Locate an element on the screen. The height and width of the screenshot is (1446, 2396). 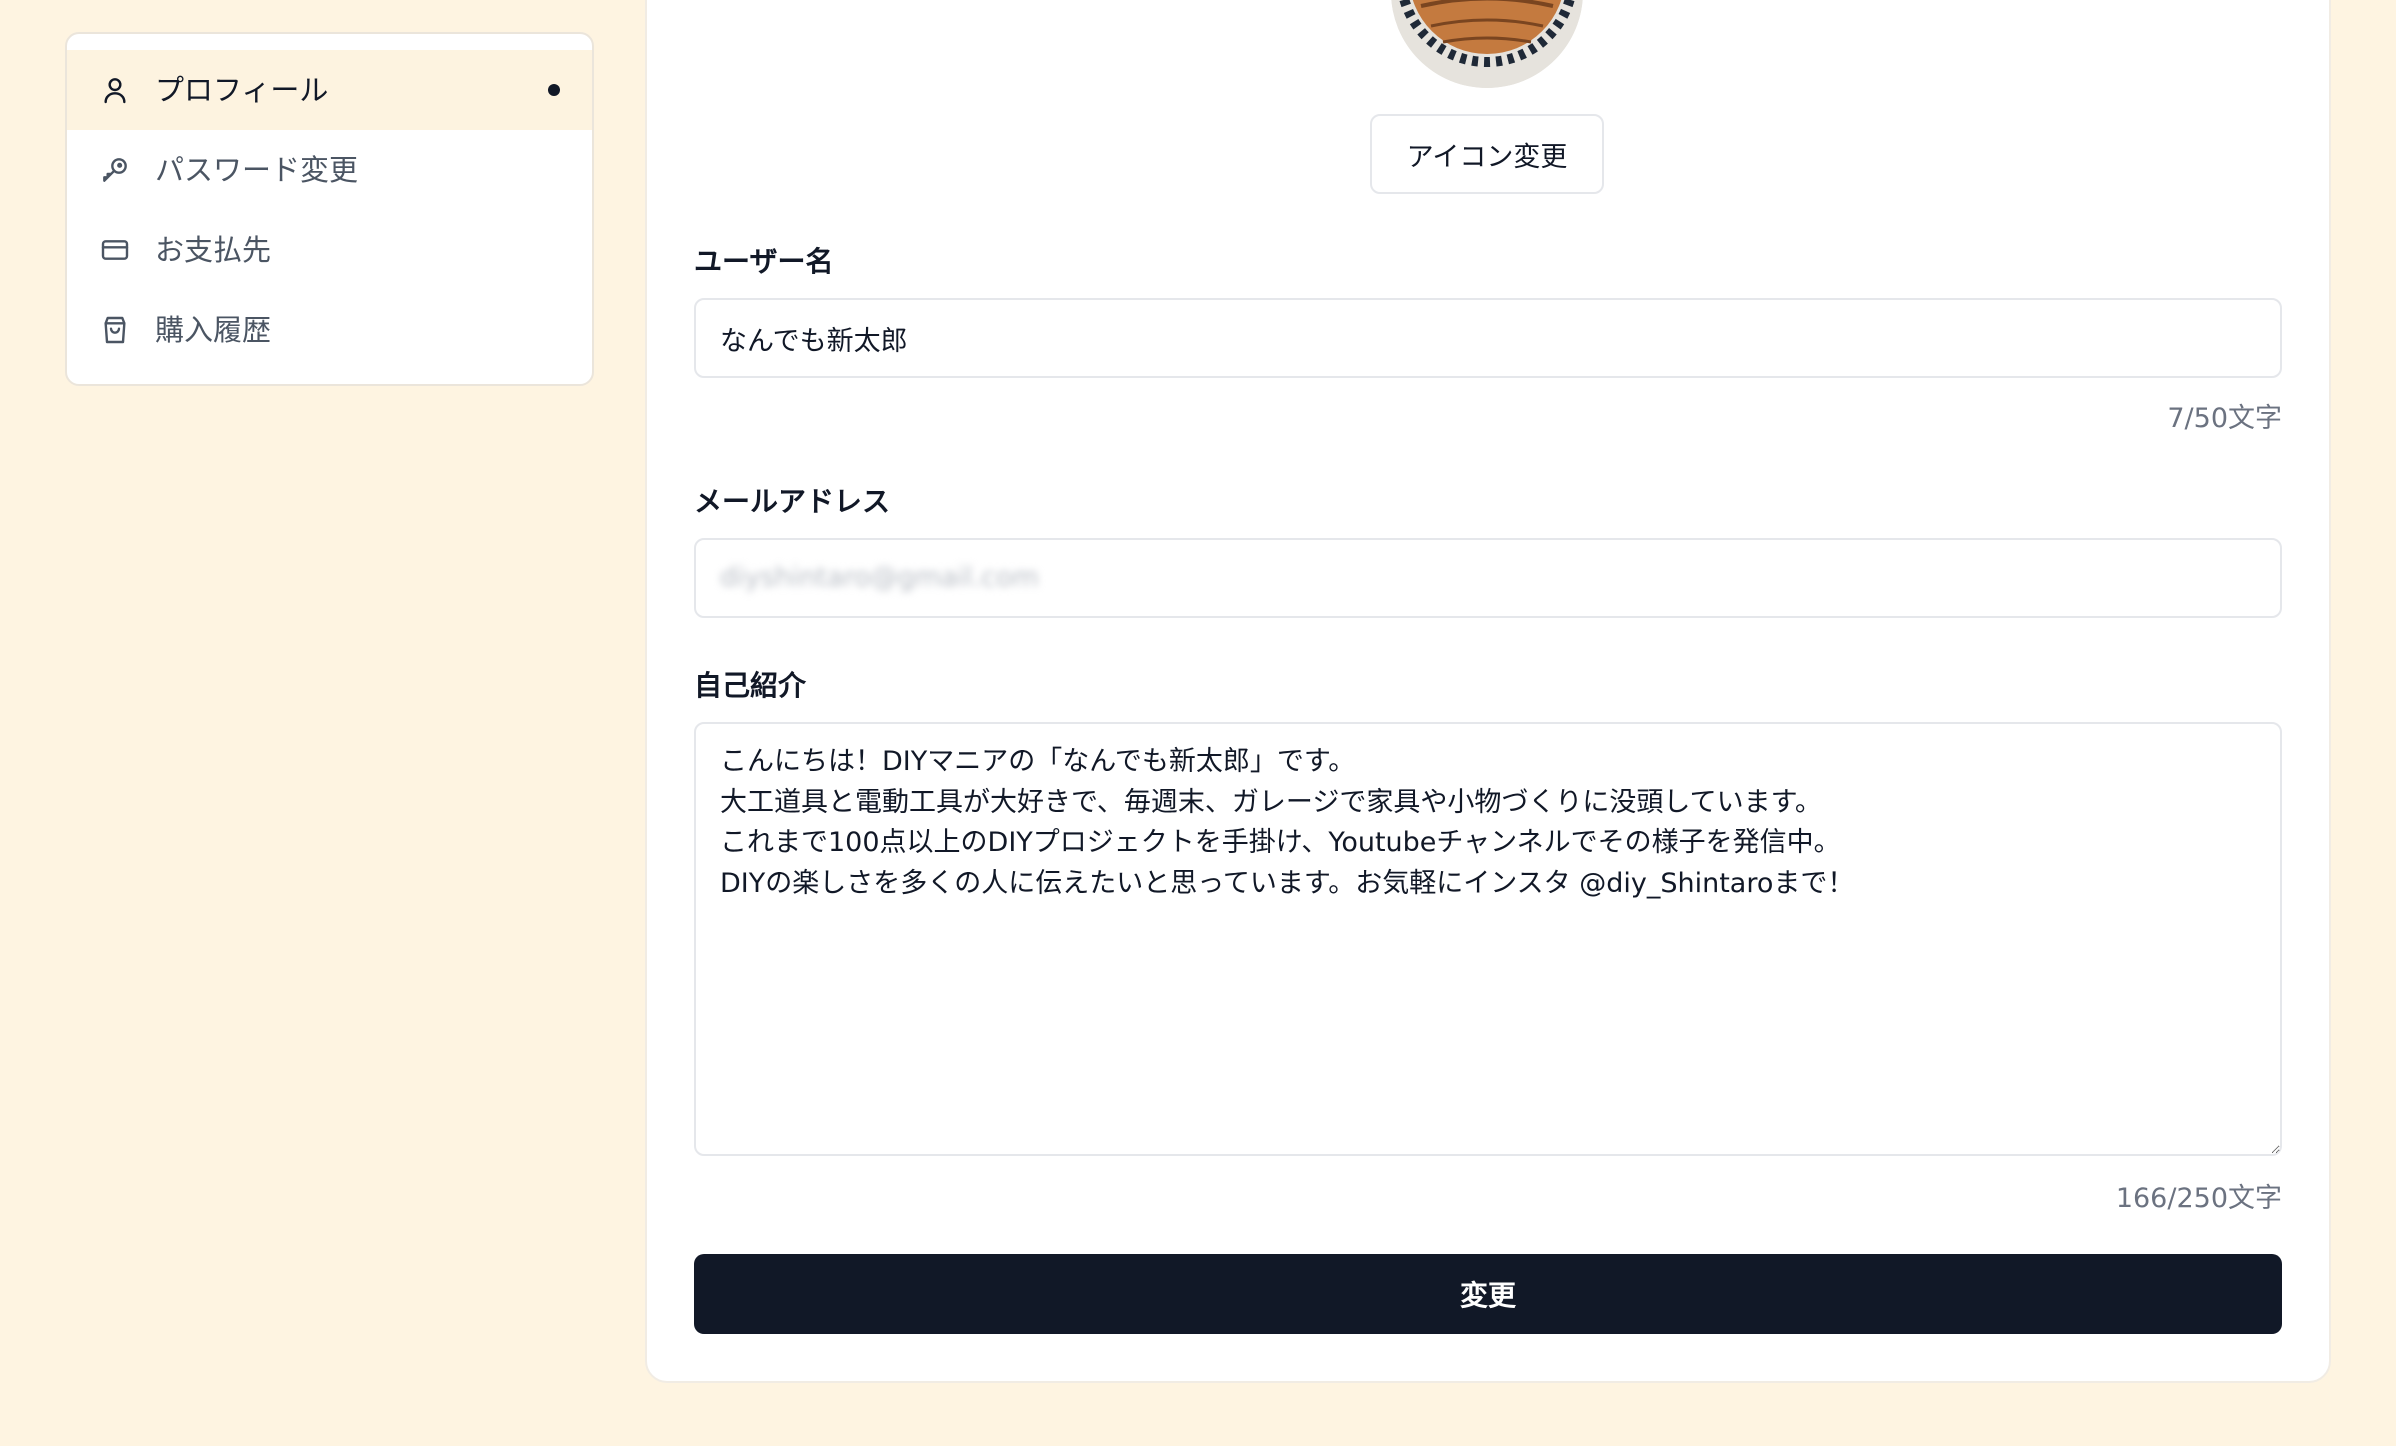
shopping-bag-icon is located at coordinates (115, 330).